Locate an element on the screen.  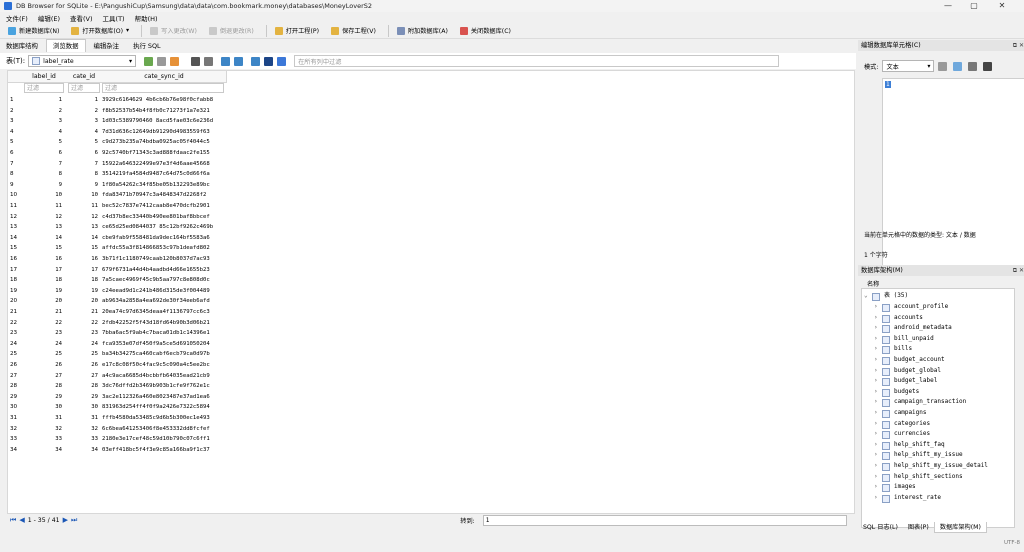
cell-label-id: 30 is located at coordinates (43, 407).